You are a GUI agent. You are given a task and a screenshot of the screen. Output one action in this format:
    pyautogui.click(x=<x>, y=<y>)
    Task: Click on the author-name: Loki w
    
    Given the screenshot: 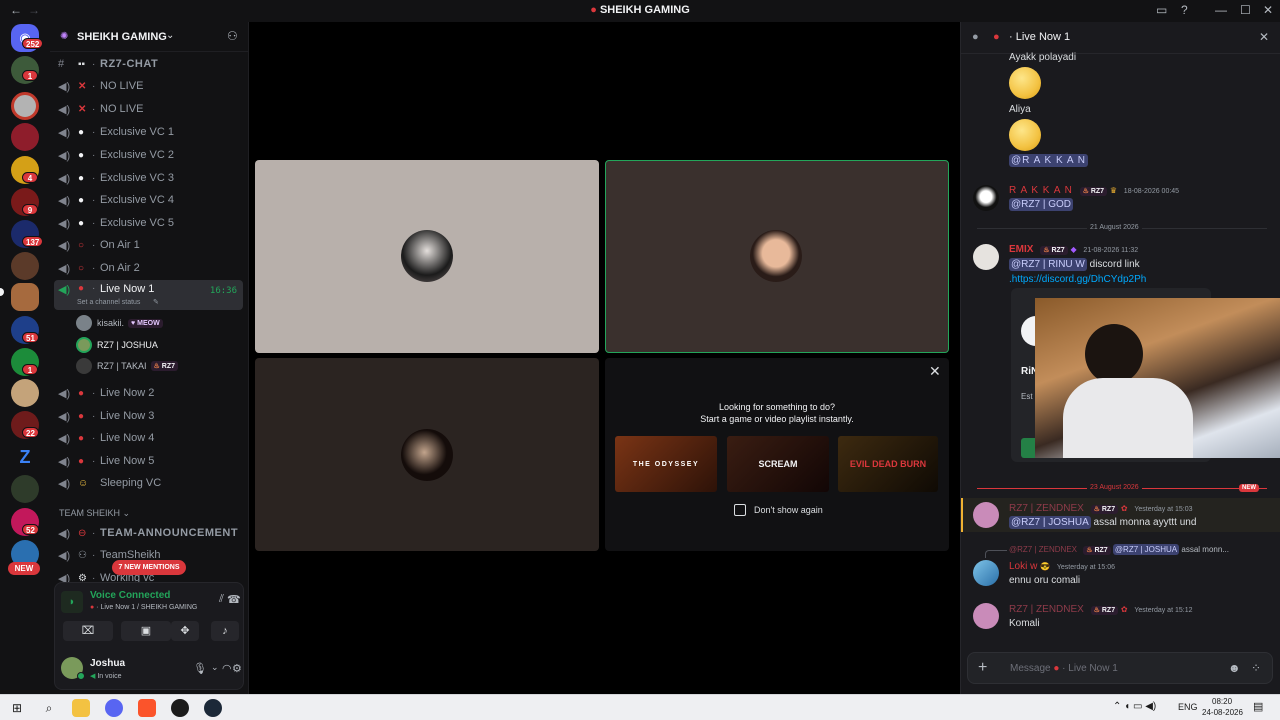 What is the action you would take?
    pyautogui.click(x=1023, y=566)
    